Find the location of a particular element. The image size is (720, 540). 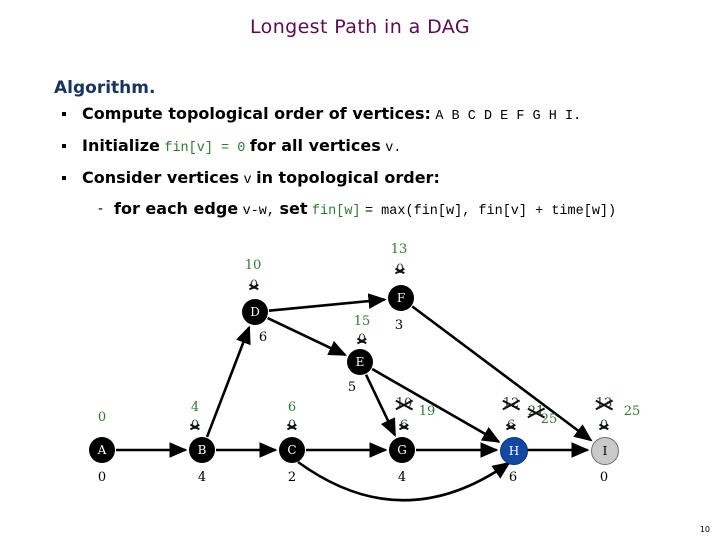

graph-edge-f-i is located at coordinates (502, 373).